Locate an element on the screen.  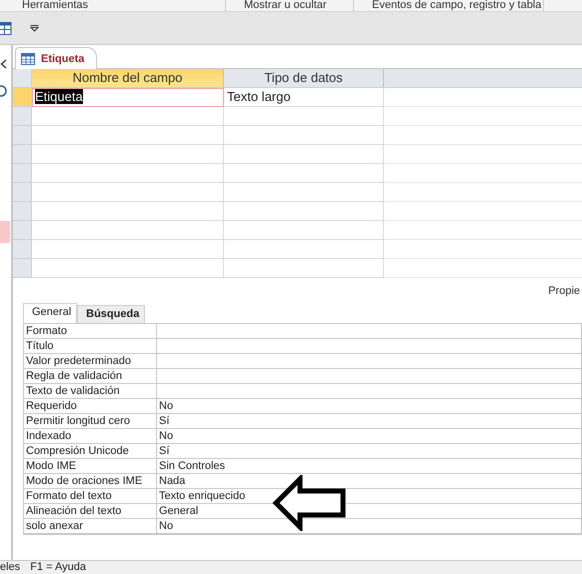
property-name: Permitir longitud cero is located at coordinates (90, 421).